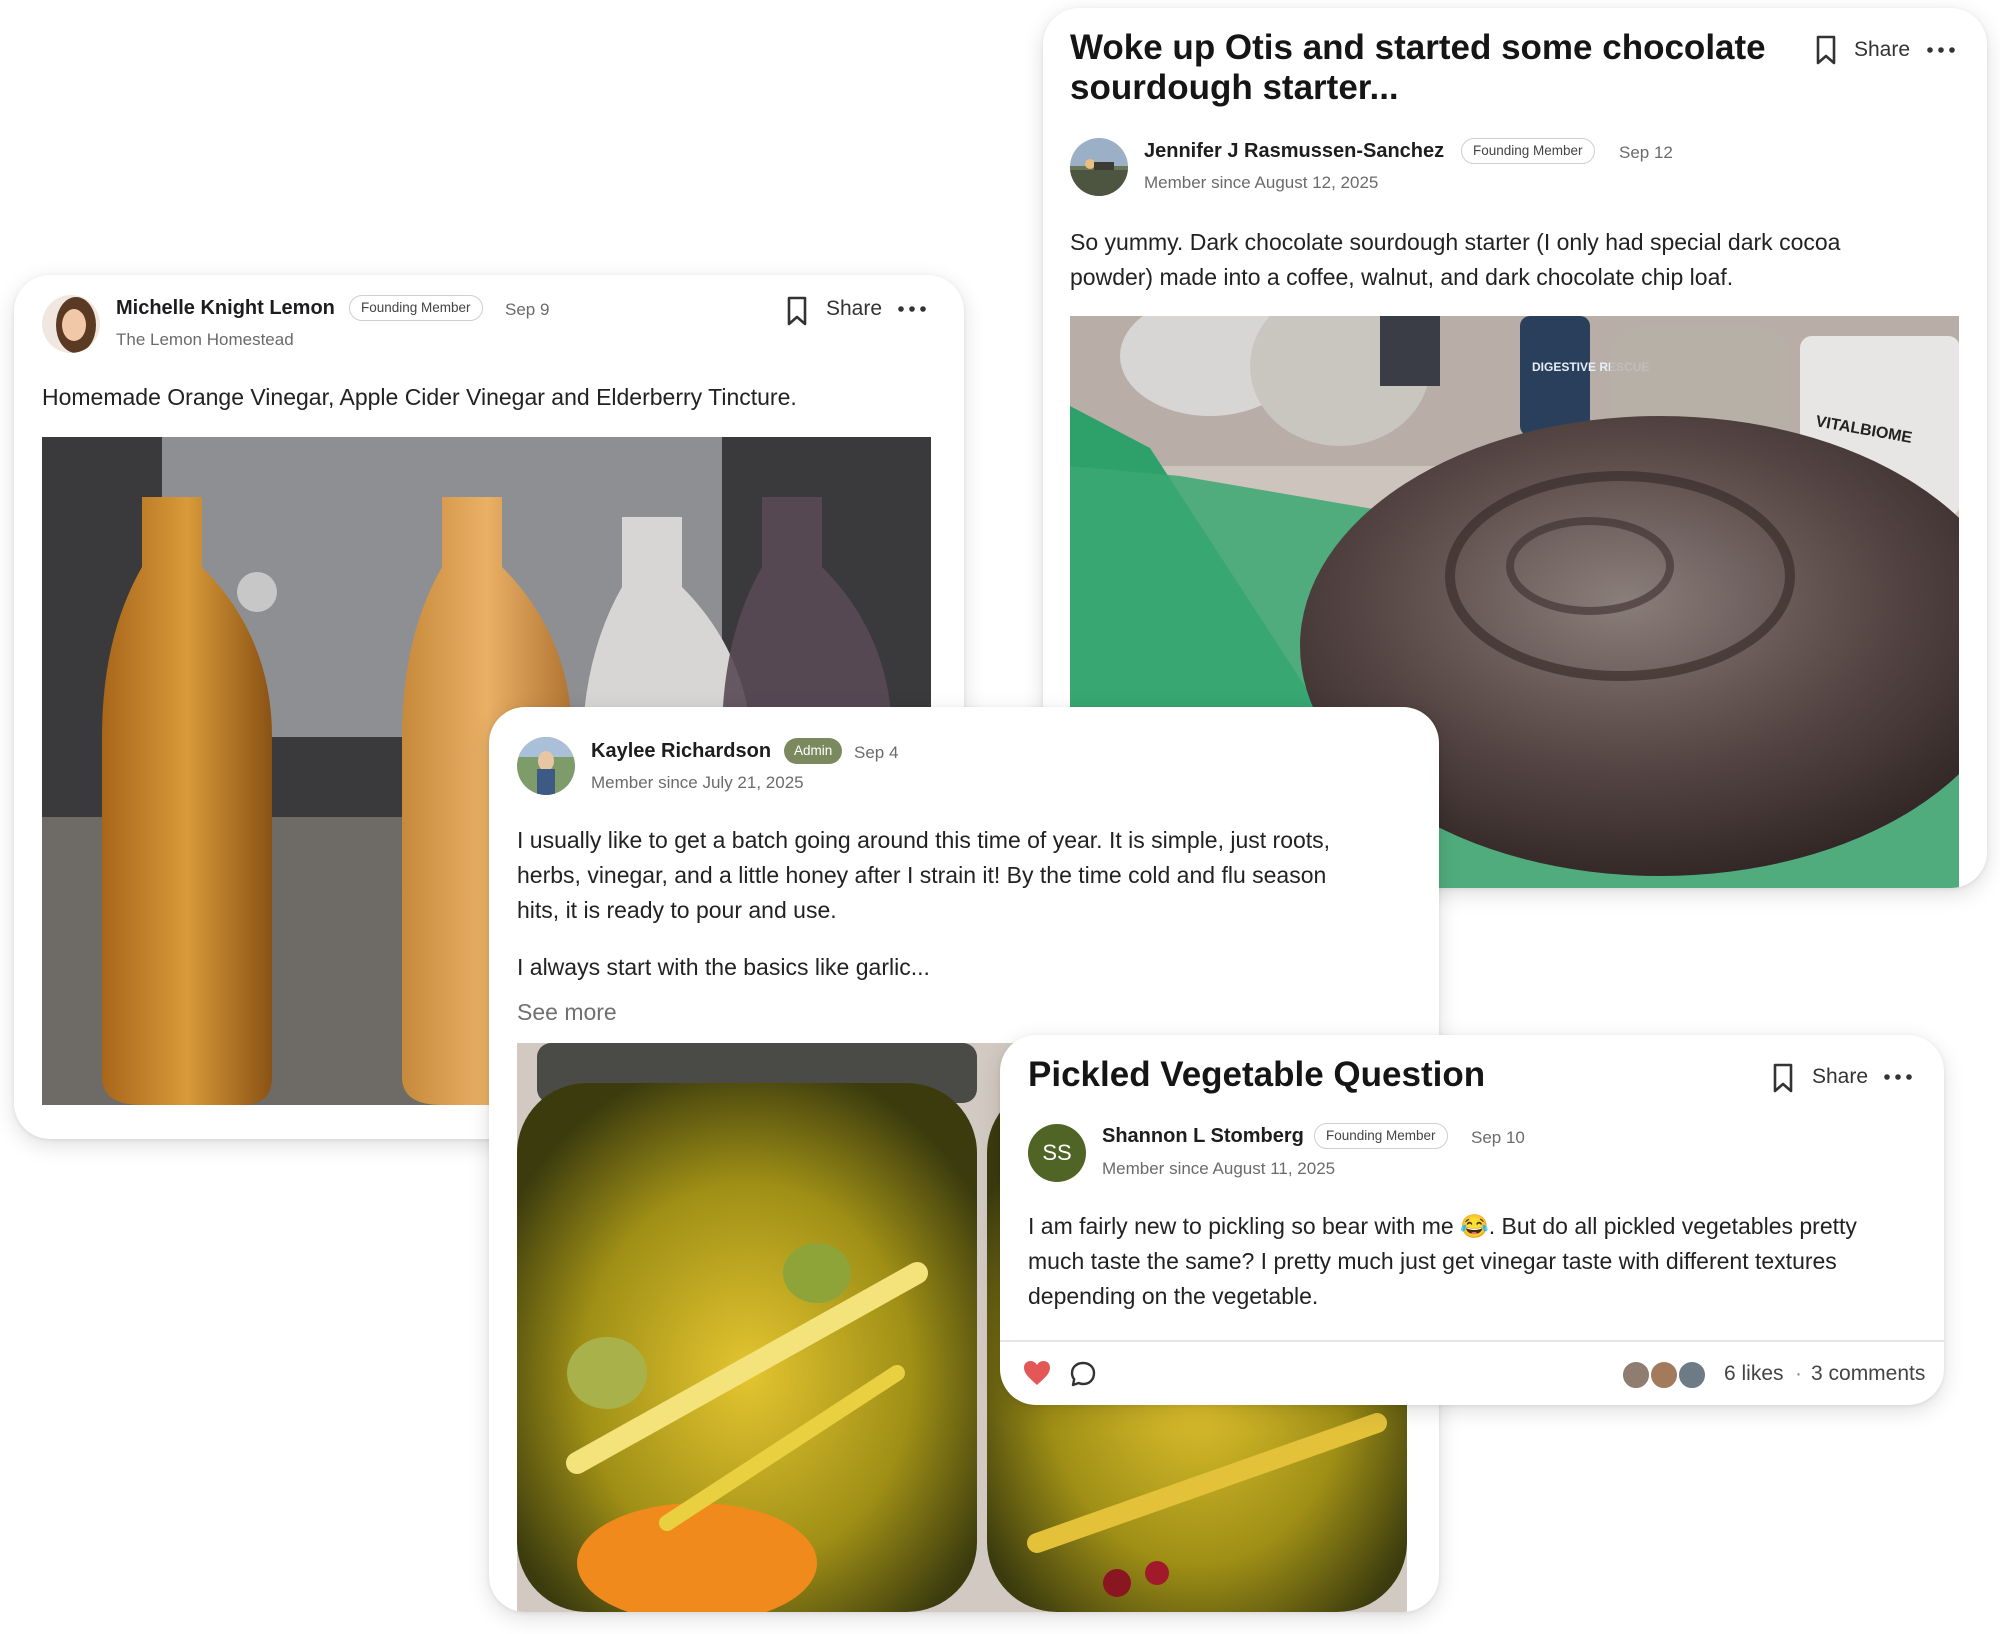 The width and height of the screenshot is (2000, 1634). I want to click on post-date: Sep 10, so click(1498, 1137).